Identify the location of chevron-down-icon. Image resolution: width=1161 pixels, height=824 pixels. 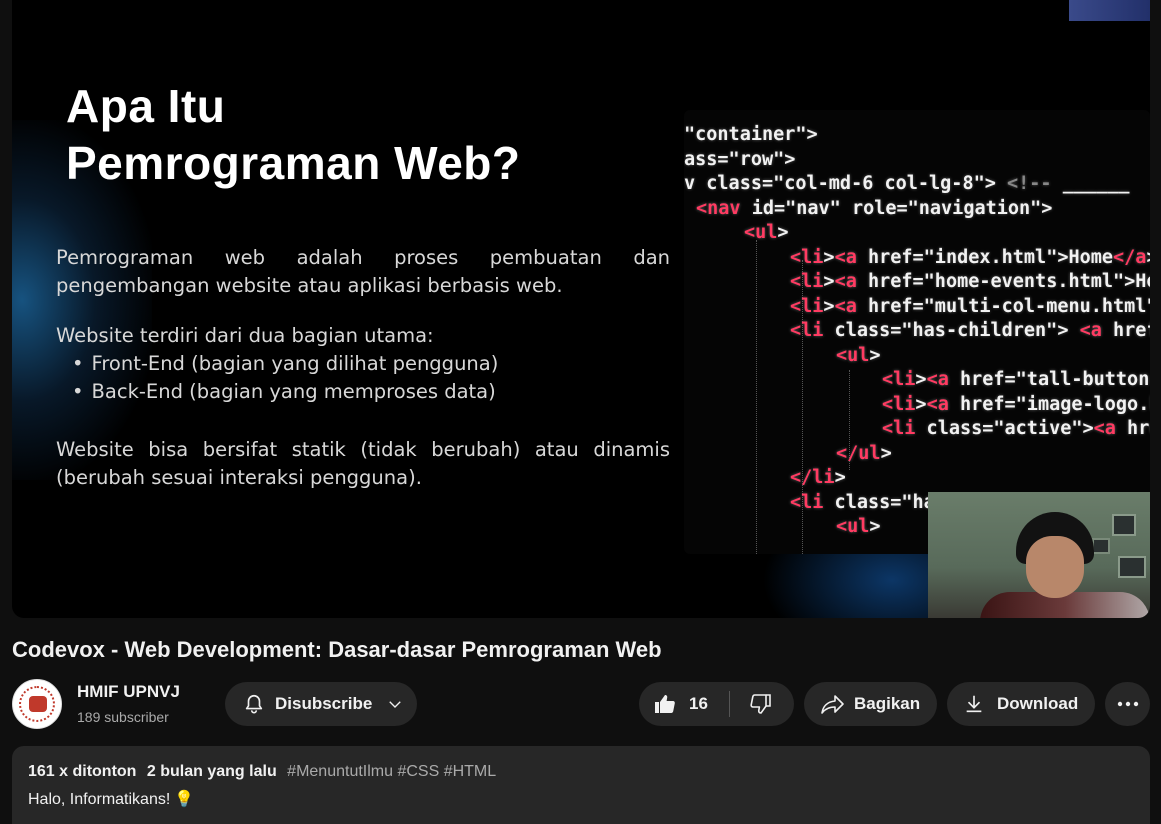
(395, 704).